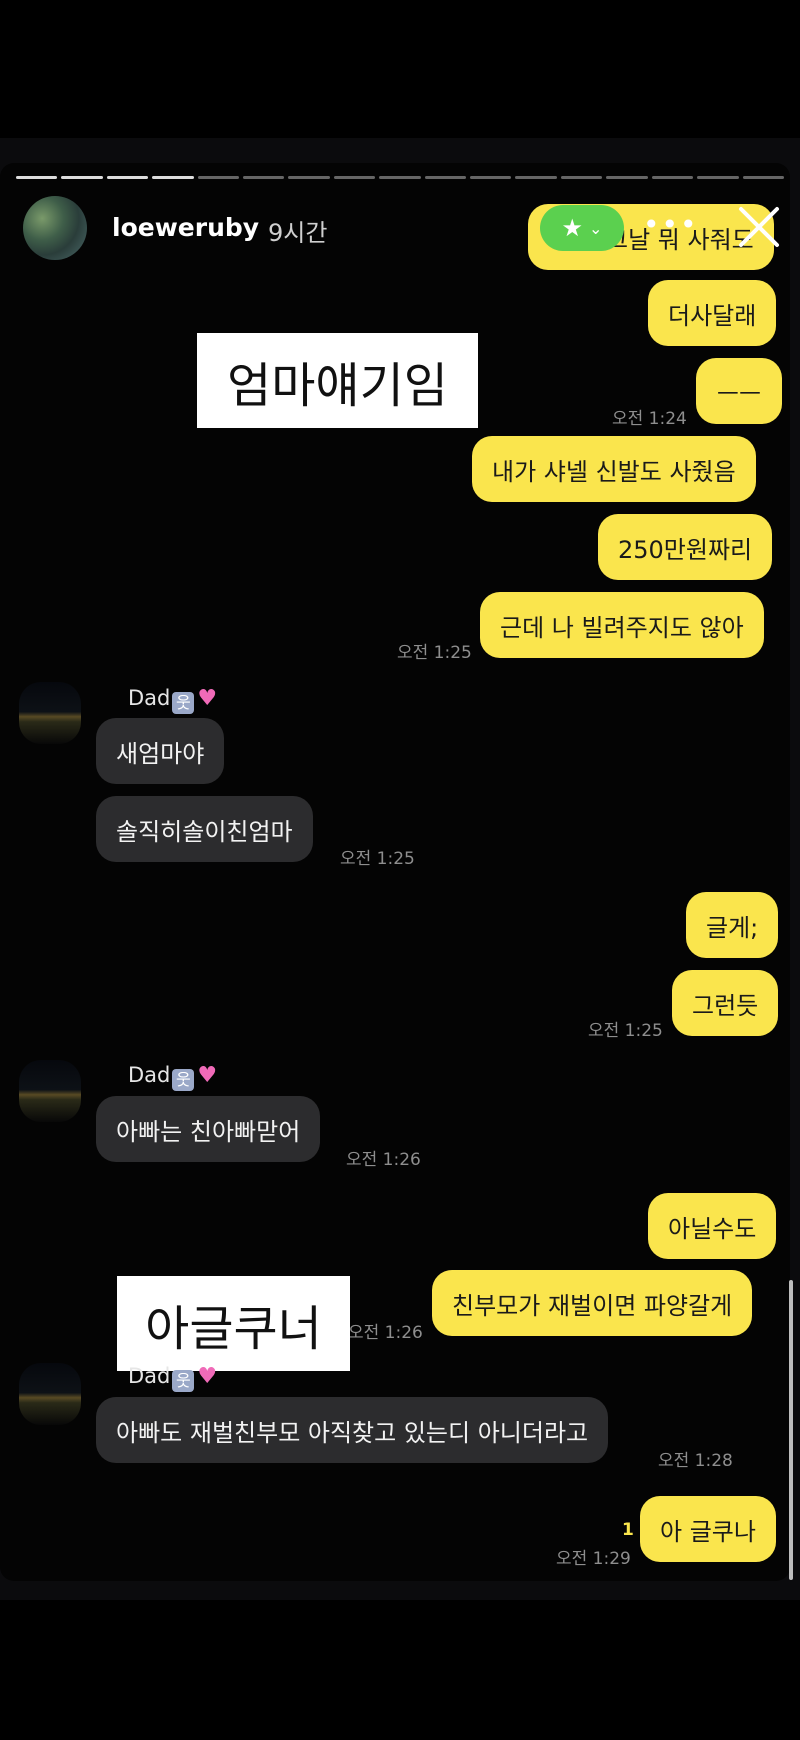  I want to click on message-text: 내가 샤넬 신발도 사줬음, so click(614, 471).